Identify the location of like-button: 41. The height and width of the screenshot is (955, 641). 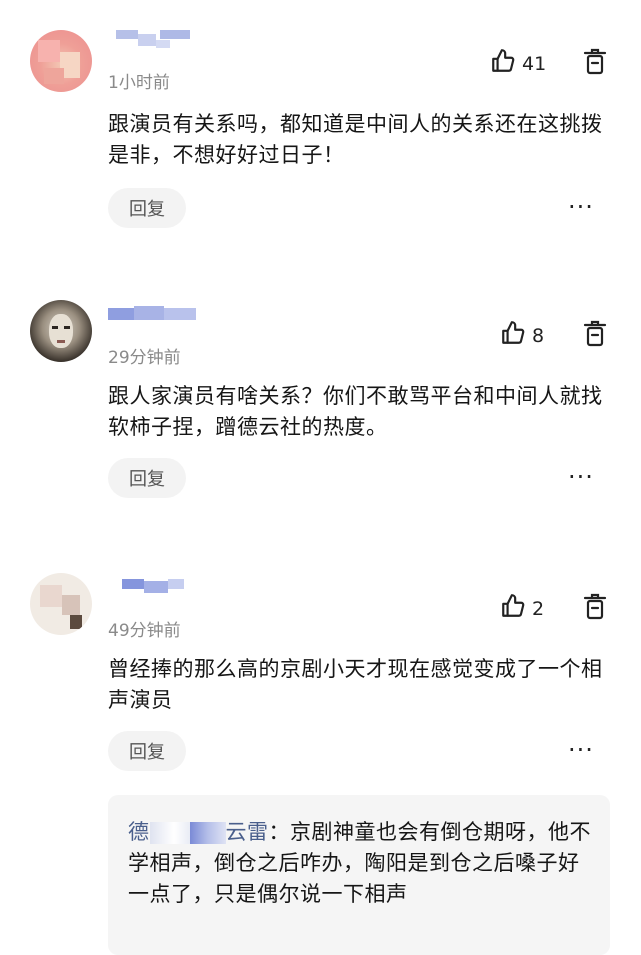
(518, 63).